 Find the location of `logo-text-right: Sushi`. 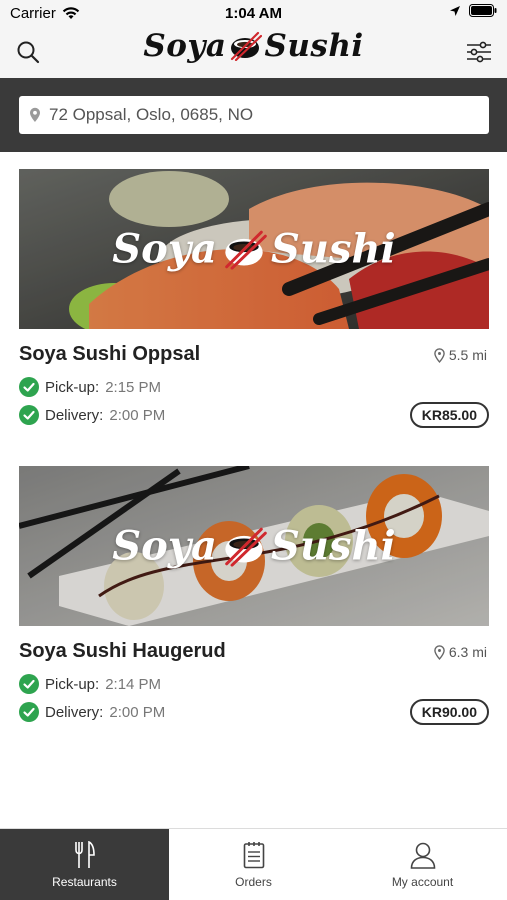

logo-text-right: Sushi is located at coordinates (314, 46).